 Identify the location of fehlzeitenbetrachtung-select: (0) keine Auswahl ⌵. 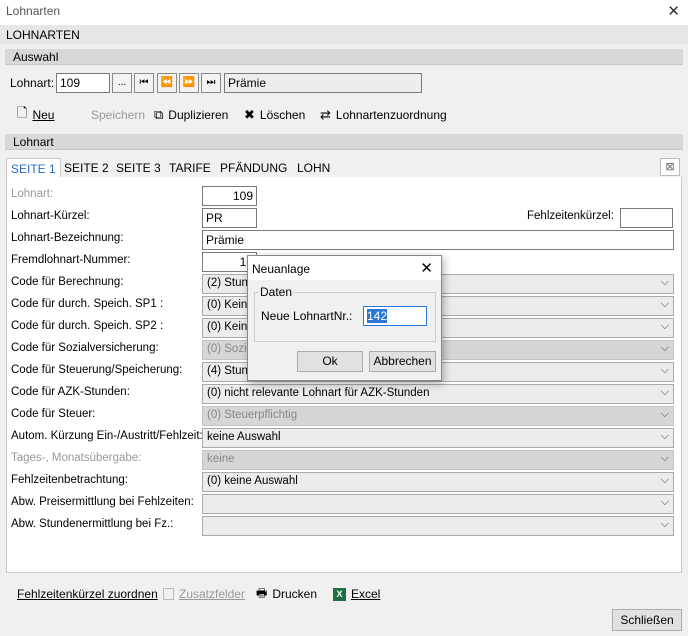
(438, 482).